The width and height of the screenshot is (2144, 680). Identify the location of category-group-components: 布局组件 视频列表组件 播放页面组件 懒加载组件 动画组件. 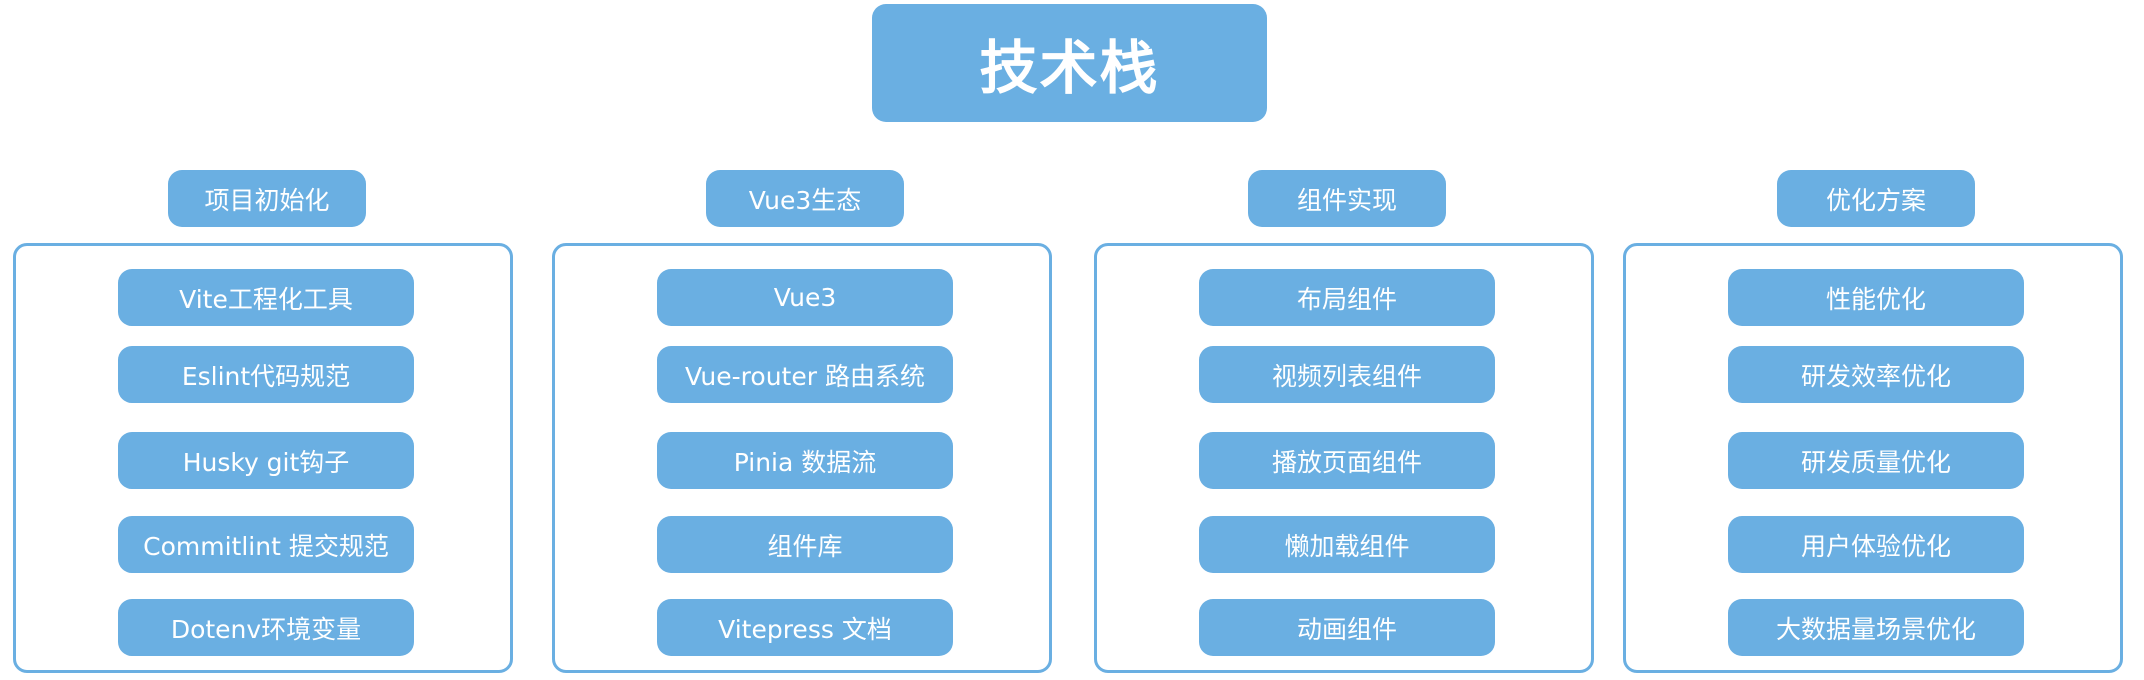
(1344, 458).